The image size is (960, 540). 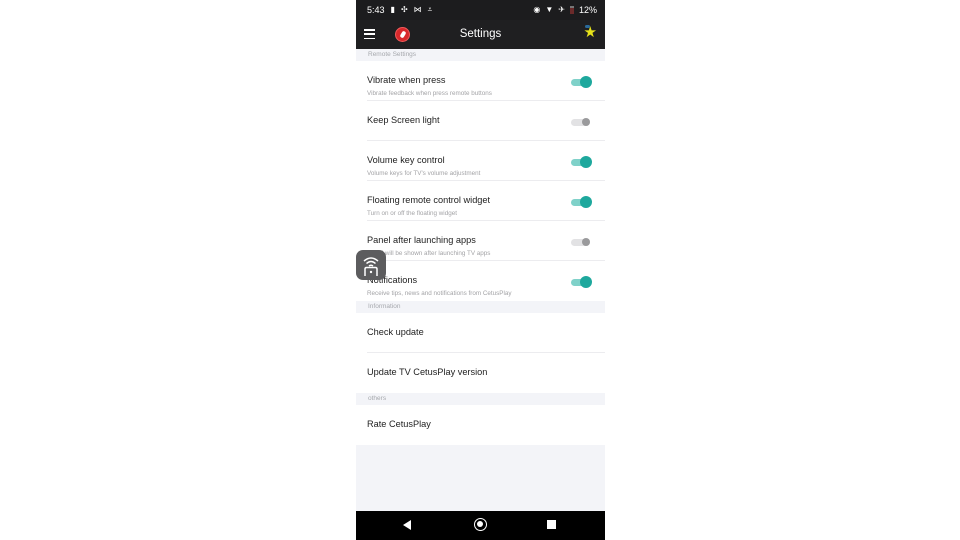 What do you see at coordinates (417, 9) in the screenshot?
I see `mail-icon: ⋈` at bounding box center [417, 9].